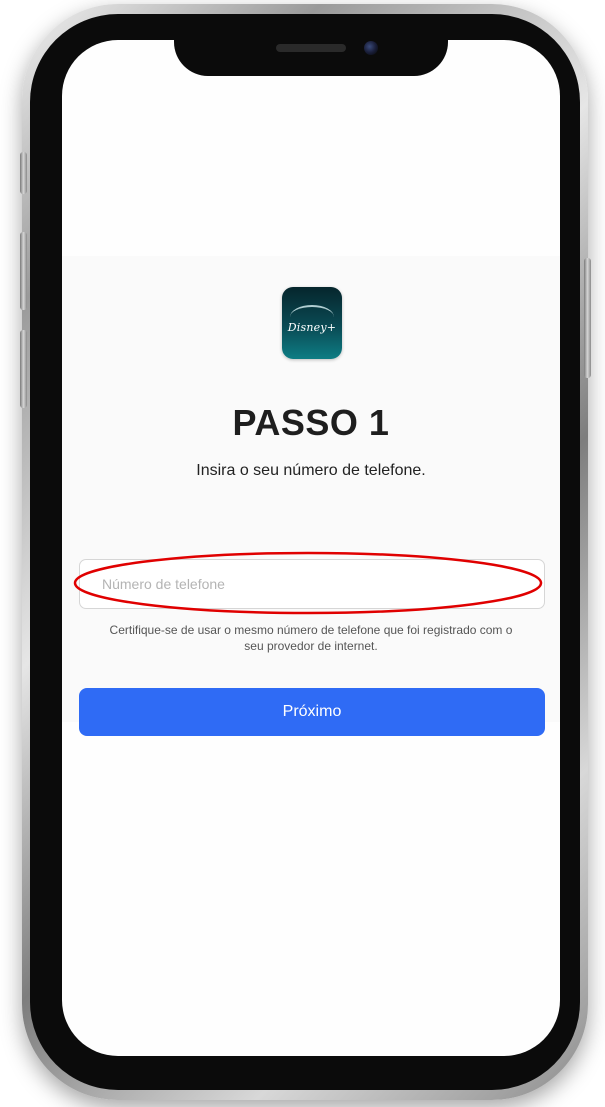 This screenshot has height=1107, width=605. What do you see at coordinates (311, 422) in the screenshot?
I see `page-title: PASSO 1` at bounding box center [311, 422].